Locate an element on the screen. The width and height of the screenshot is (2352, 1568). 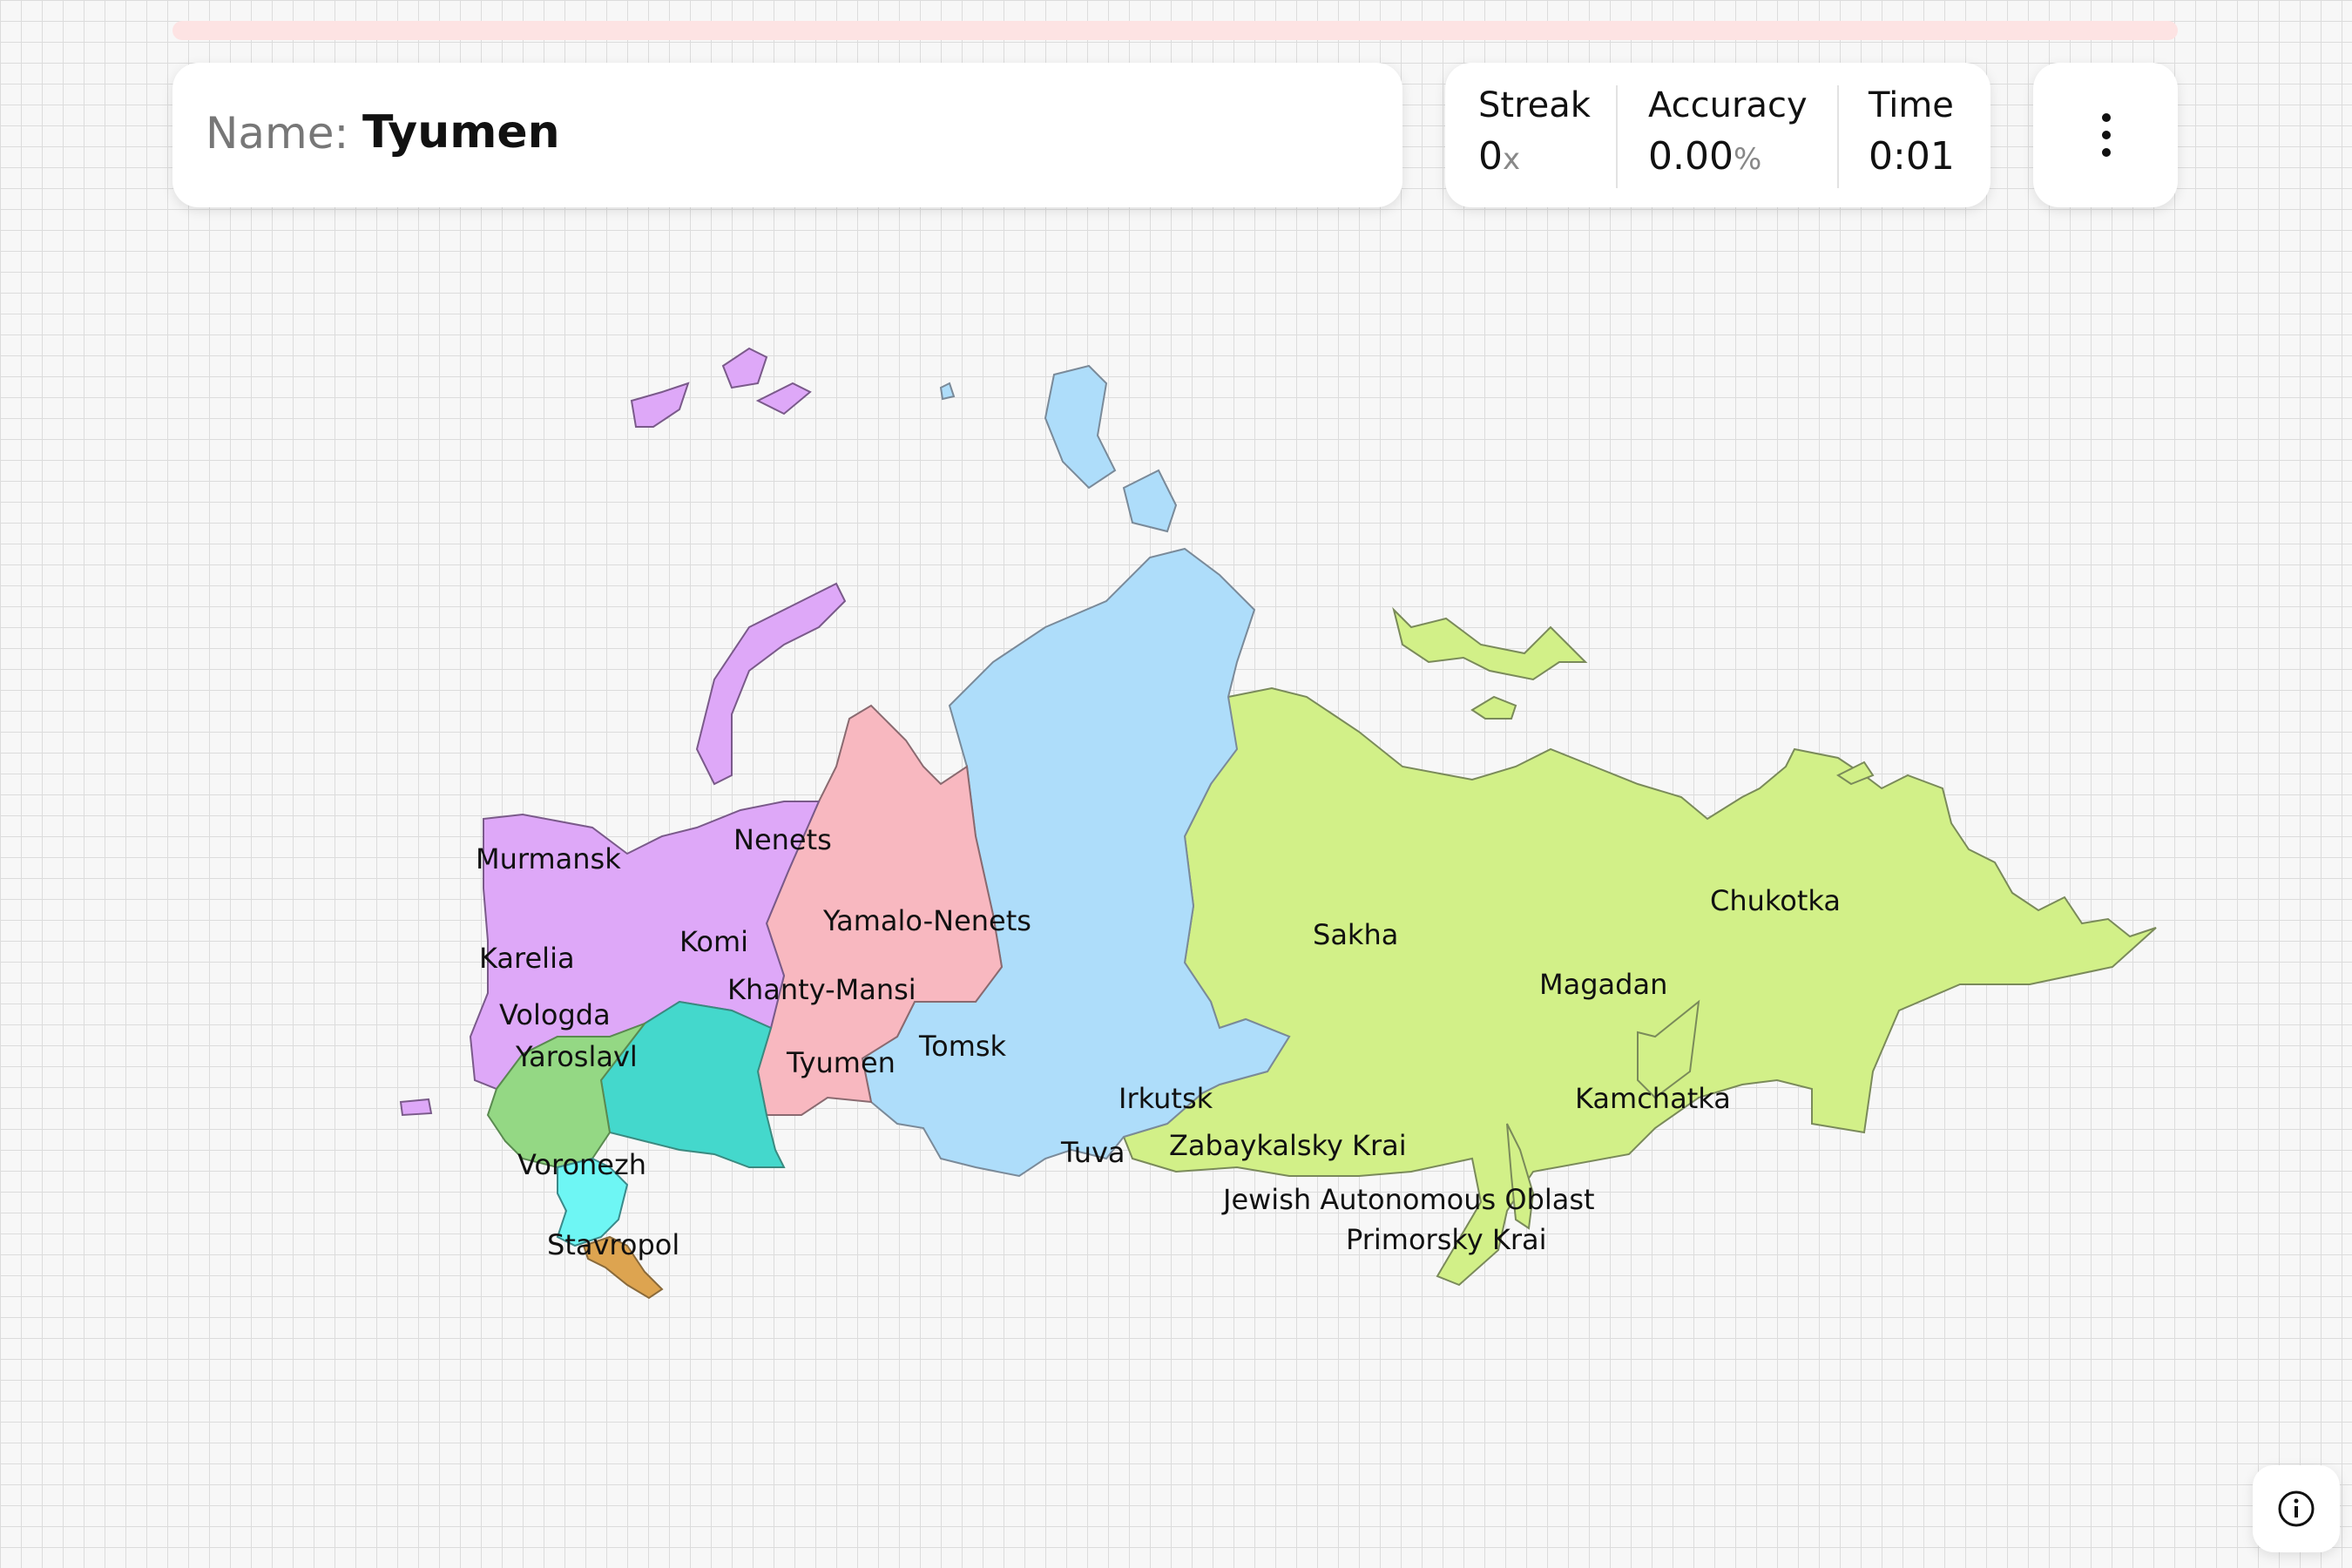
region-label: Komi is located at coordinates (713, 941).